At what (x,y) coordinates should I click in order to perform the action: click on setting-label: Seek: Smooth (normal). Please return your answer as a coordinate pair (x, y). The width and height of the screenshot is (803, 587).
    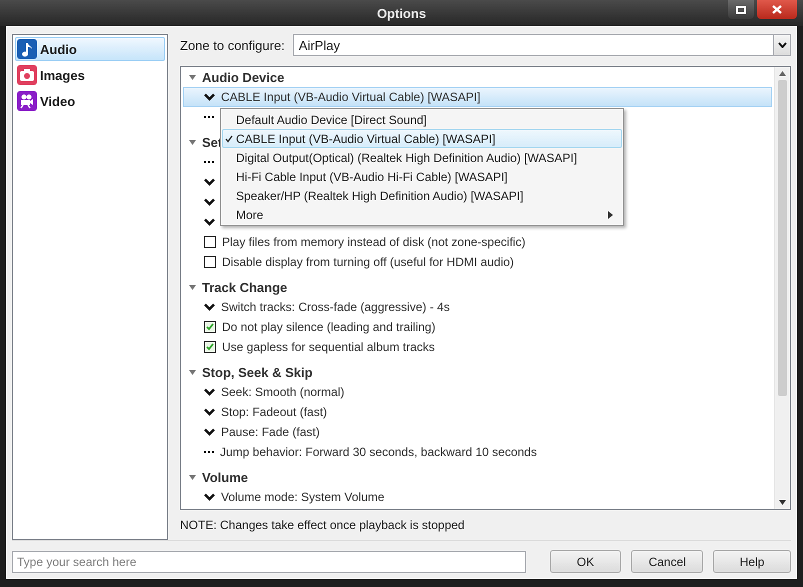
    Looking at the image, I should click on (282, 392).